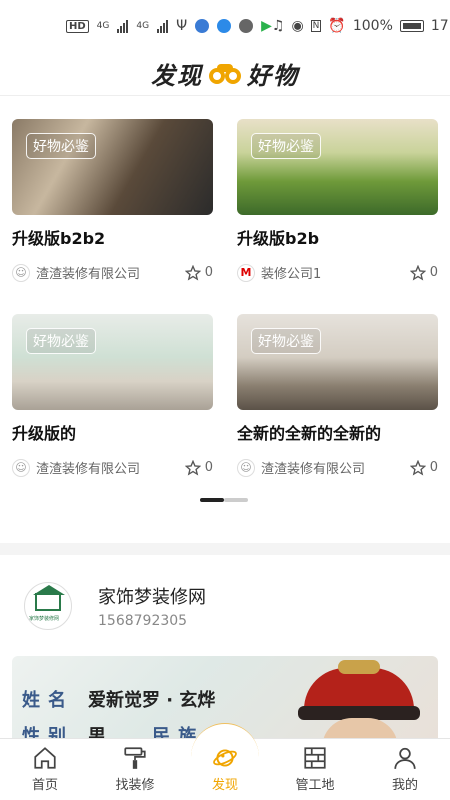  Describe the element at coordinates (225, 549) in the screenshot. I see `section-divider` at that location.